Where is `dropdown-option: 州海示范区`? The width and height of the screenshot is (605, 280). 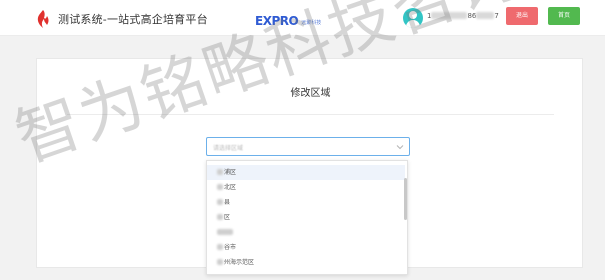
dropdown-option: 州海示范区 is located at coordinates (306, 262).